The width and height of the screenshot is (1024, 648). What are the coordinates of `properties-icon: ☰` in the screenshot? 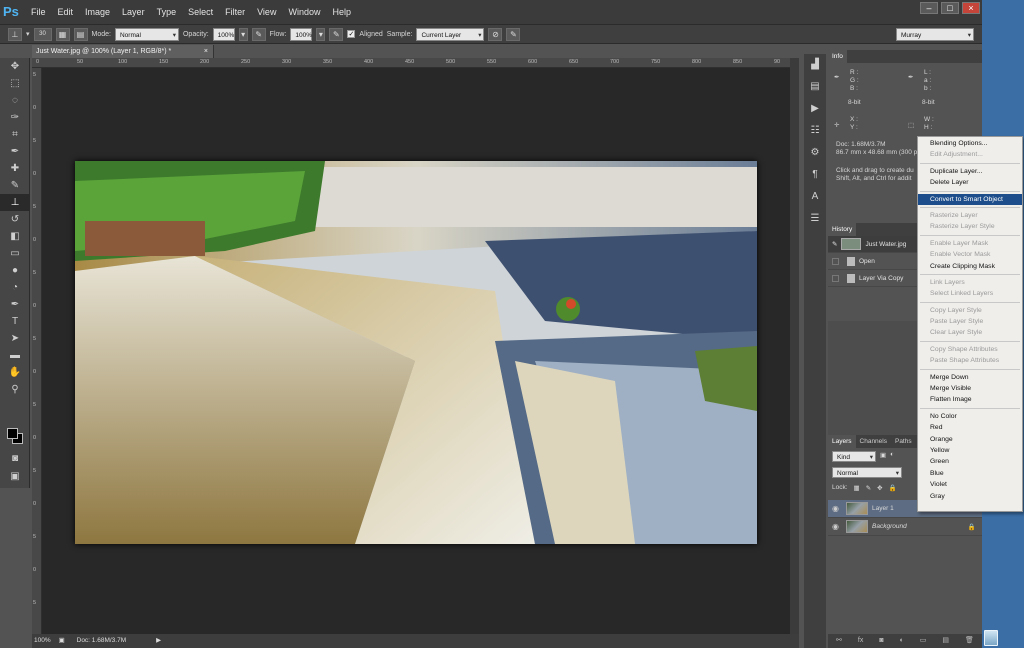 It's located at (815, 219).